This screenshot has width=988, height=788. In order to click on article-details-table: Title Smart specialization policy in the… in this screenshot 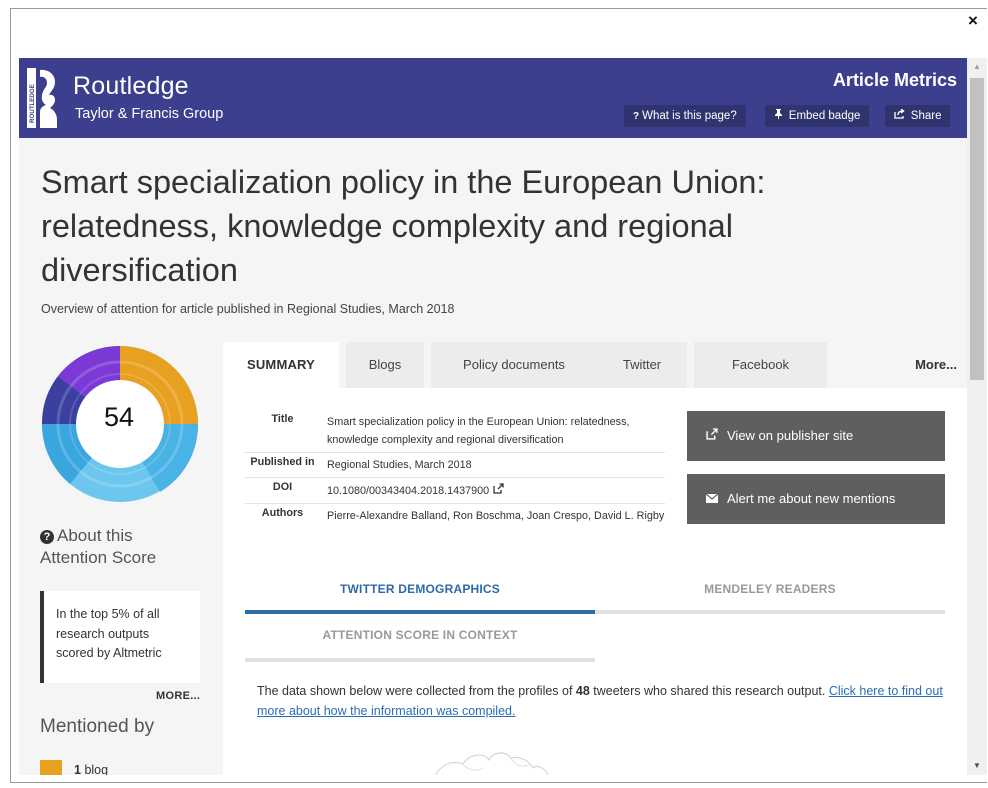, I will do `click(455, 469)`.